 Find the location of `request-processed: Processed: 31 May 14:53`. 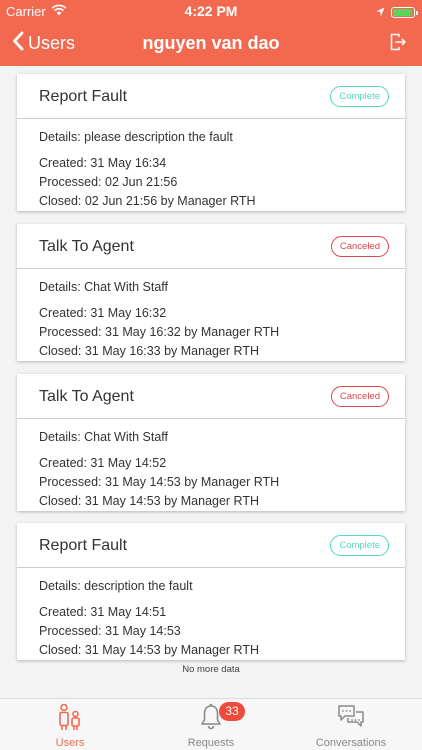

request-processed: Processed: 31 May 14:53 is located at coordinates (110, 631).